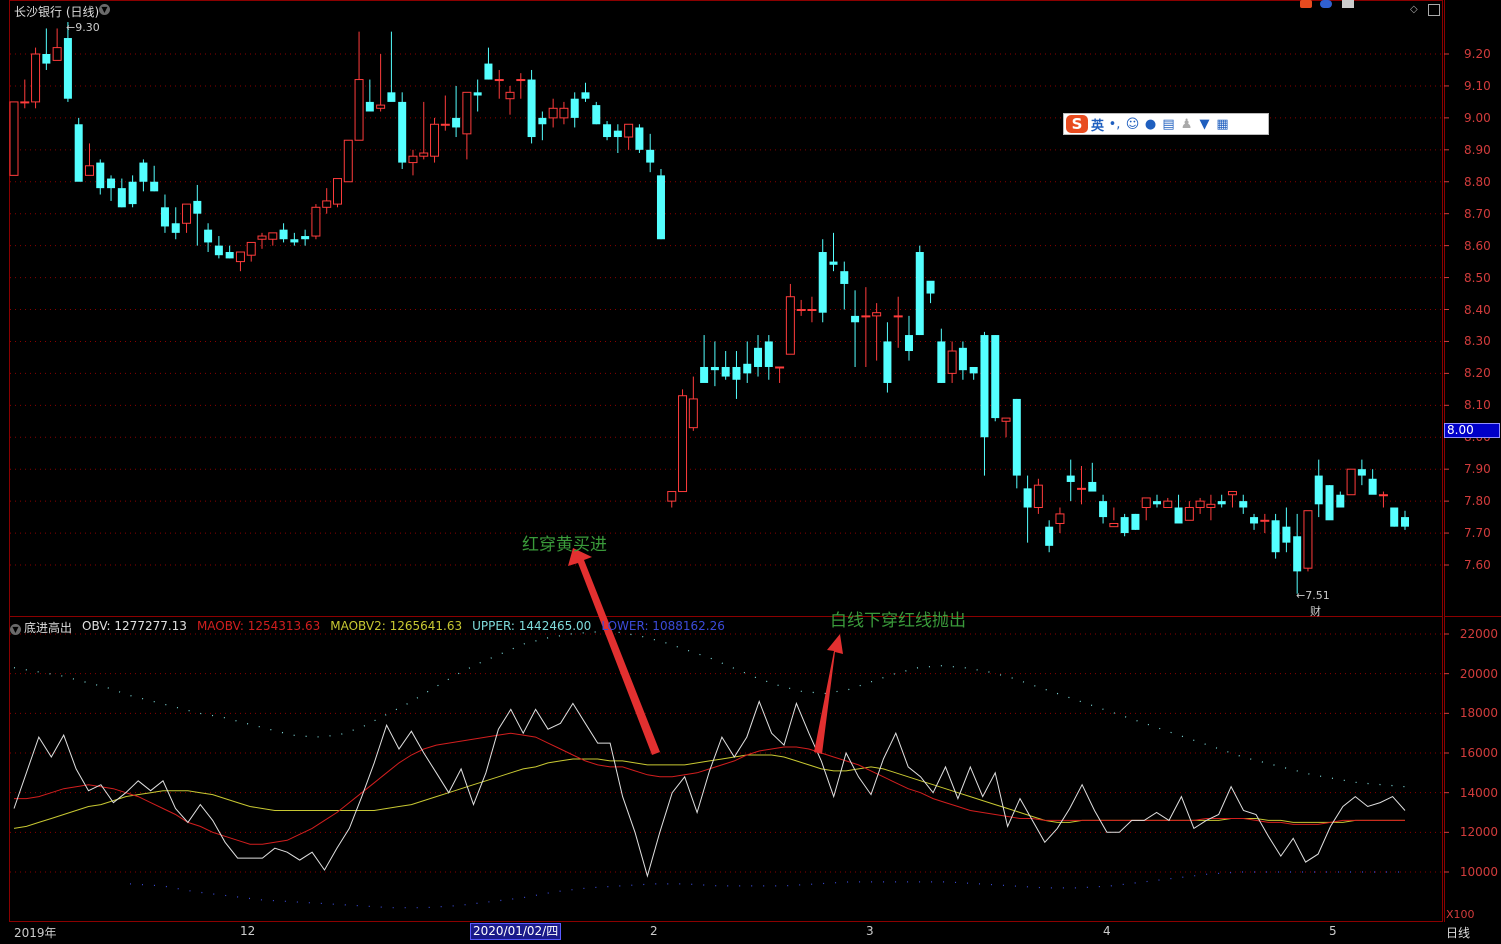 This screenshot has width=1501, height=944. What do you see at coordinates (56, 11) in the screenshot?
I see `chart-title: 长沙银行 (日线)` at bounding box center [56, 11].